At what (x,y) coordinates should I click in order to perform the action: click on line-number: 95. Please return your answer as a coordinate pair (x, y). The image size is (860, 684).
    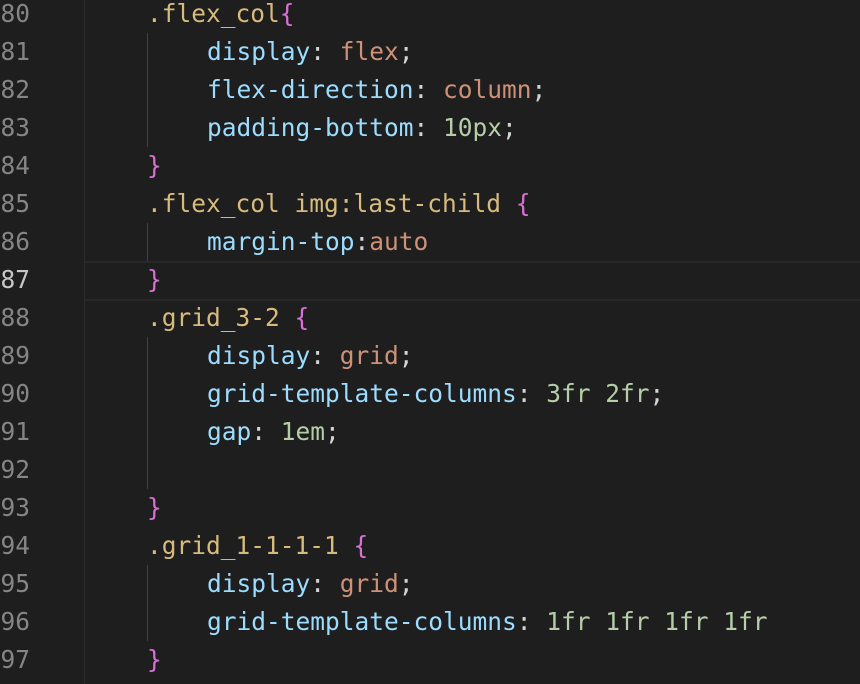
    Looking at the image, I should click on (15, 583).